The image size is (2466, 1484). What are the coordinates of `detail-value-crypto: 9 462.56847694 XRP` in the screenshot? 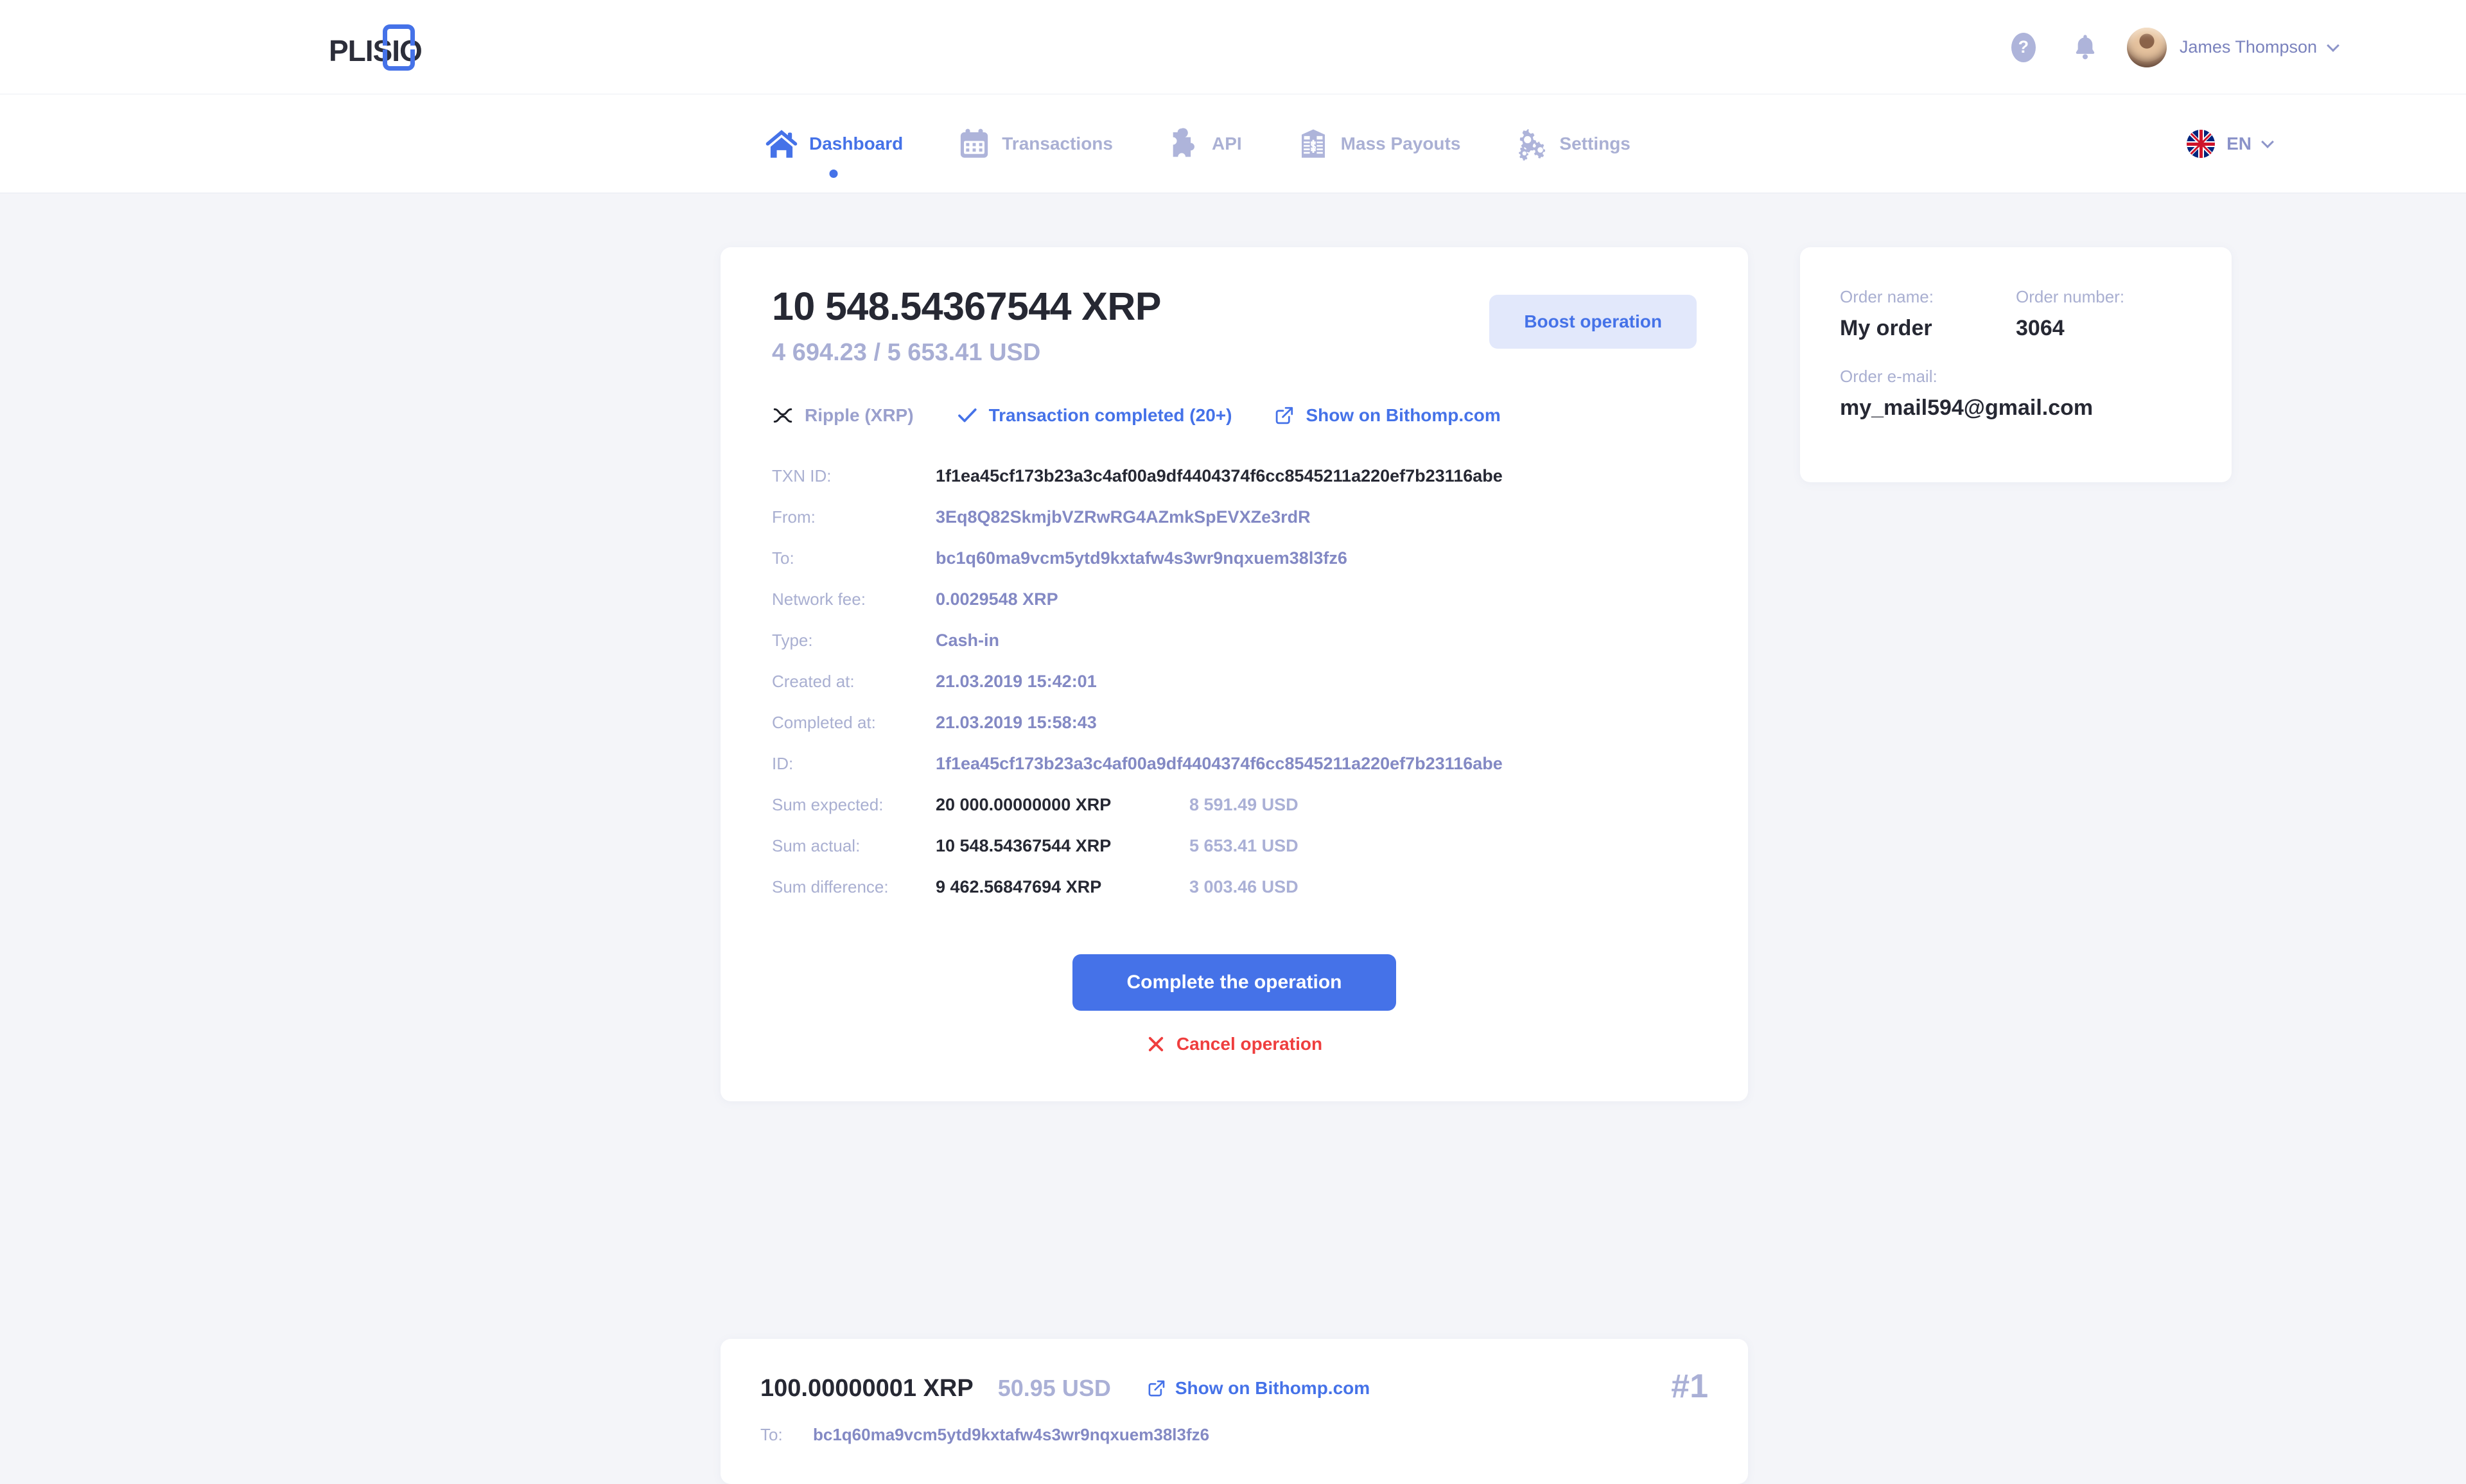 It's located at (1019, 886).